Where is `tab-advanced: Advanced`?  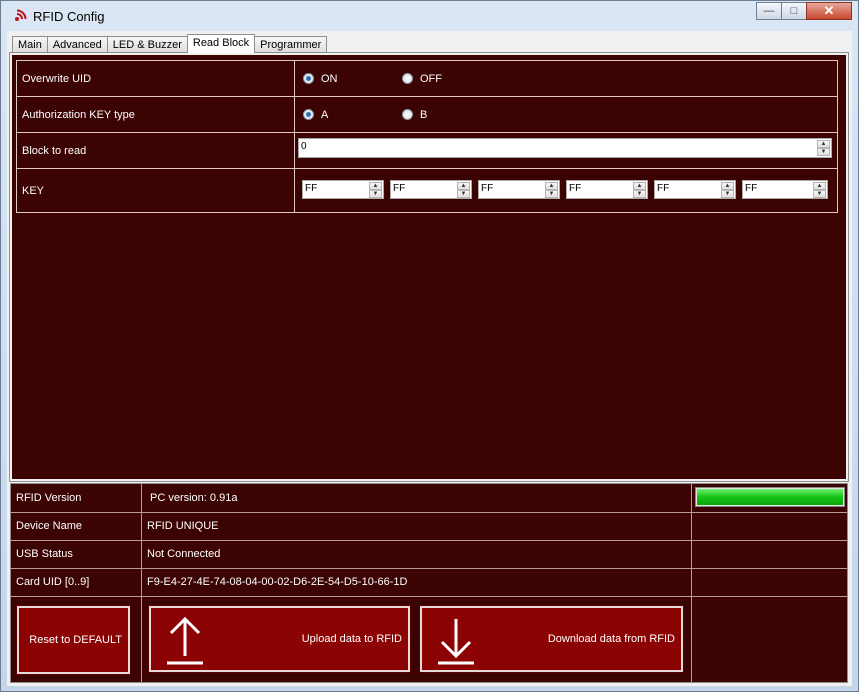 tab-advanced: Advanced is located at coordinates (77, 44).